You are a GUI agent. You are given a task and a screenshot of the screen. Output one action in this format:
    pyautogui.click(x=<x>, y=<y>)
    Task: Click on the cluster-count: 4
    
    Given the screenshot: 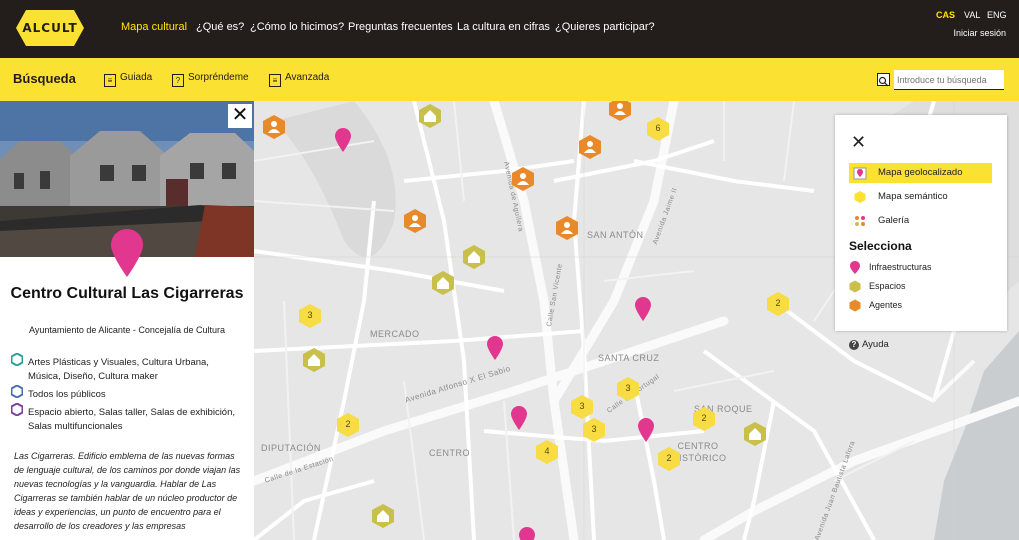 What is the action you would take?
    pyautogui.click(x=547, y=451)
    